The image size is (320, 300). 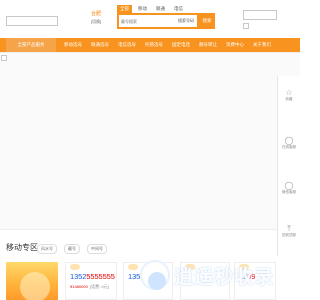 I want to click on sidebar-label: 在线客服, so click(x=289, y=147).